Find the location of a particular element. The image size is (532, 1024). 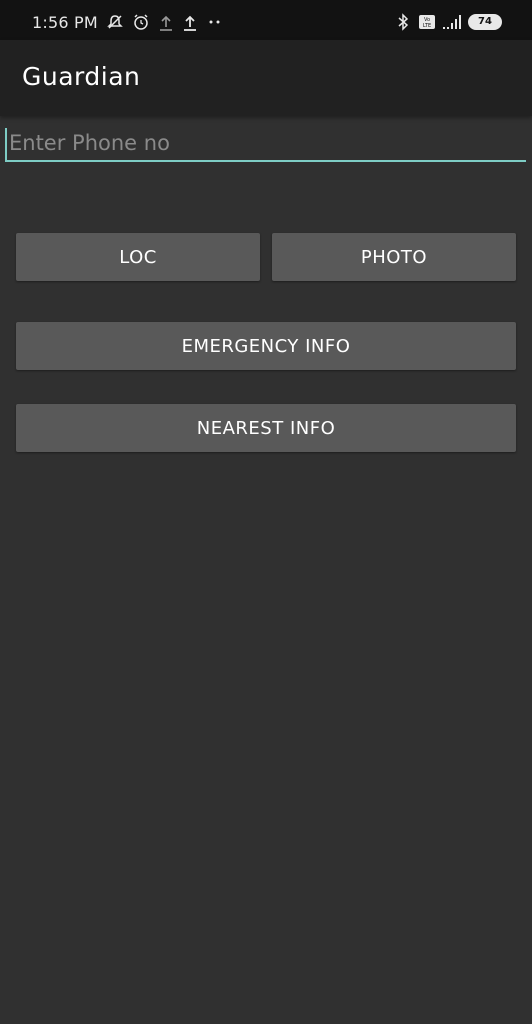

nearest-info-button: NEAREST INFO is located at coordinates (266, 428).